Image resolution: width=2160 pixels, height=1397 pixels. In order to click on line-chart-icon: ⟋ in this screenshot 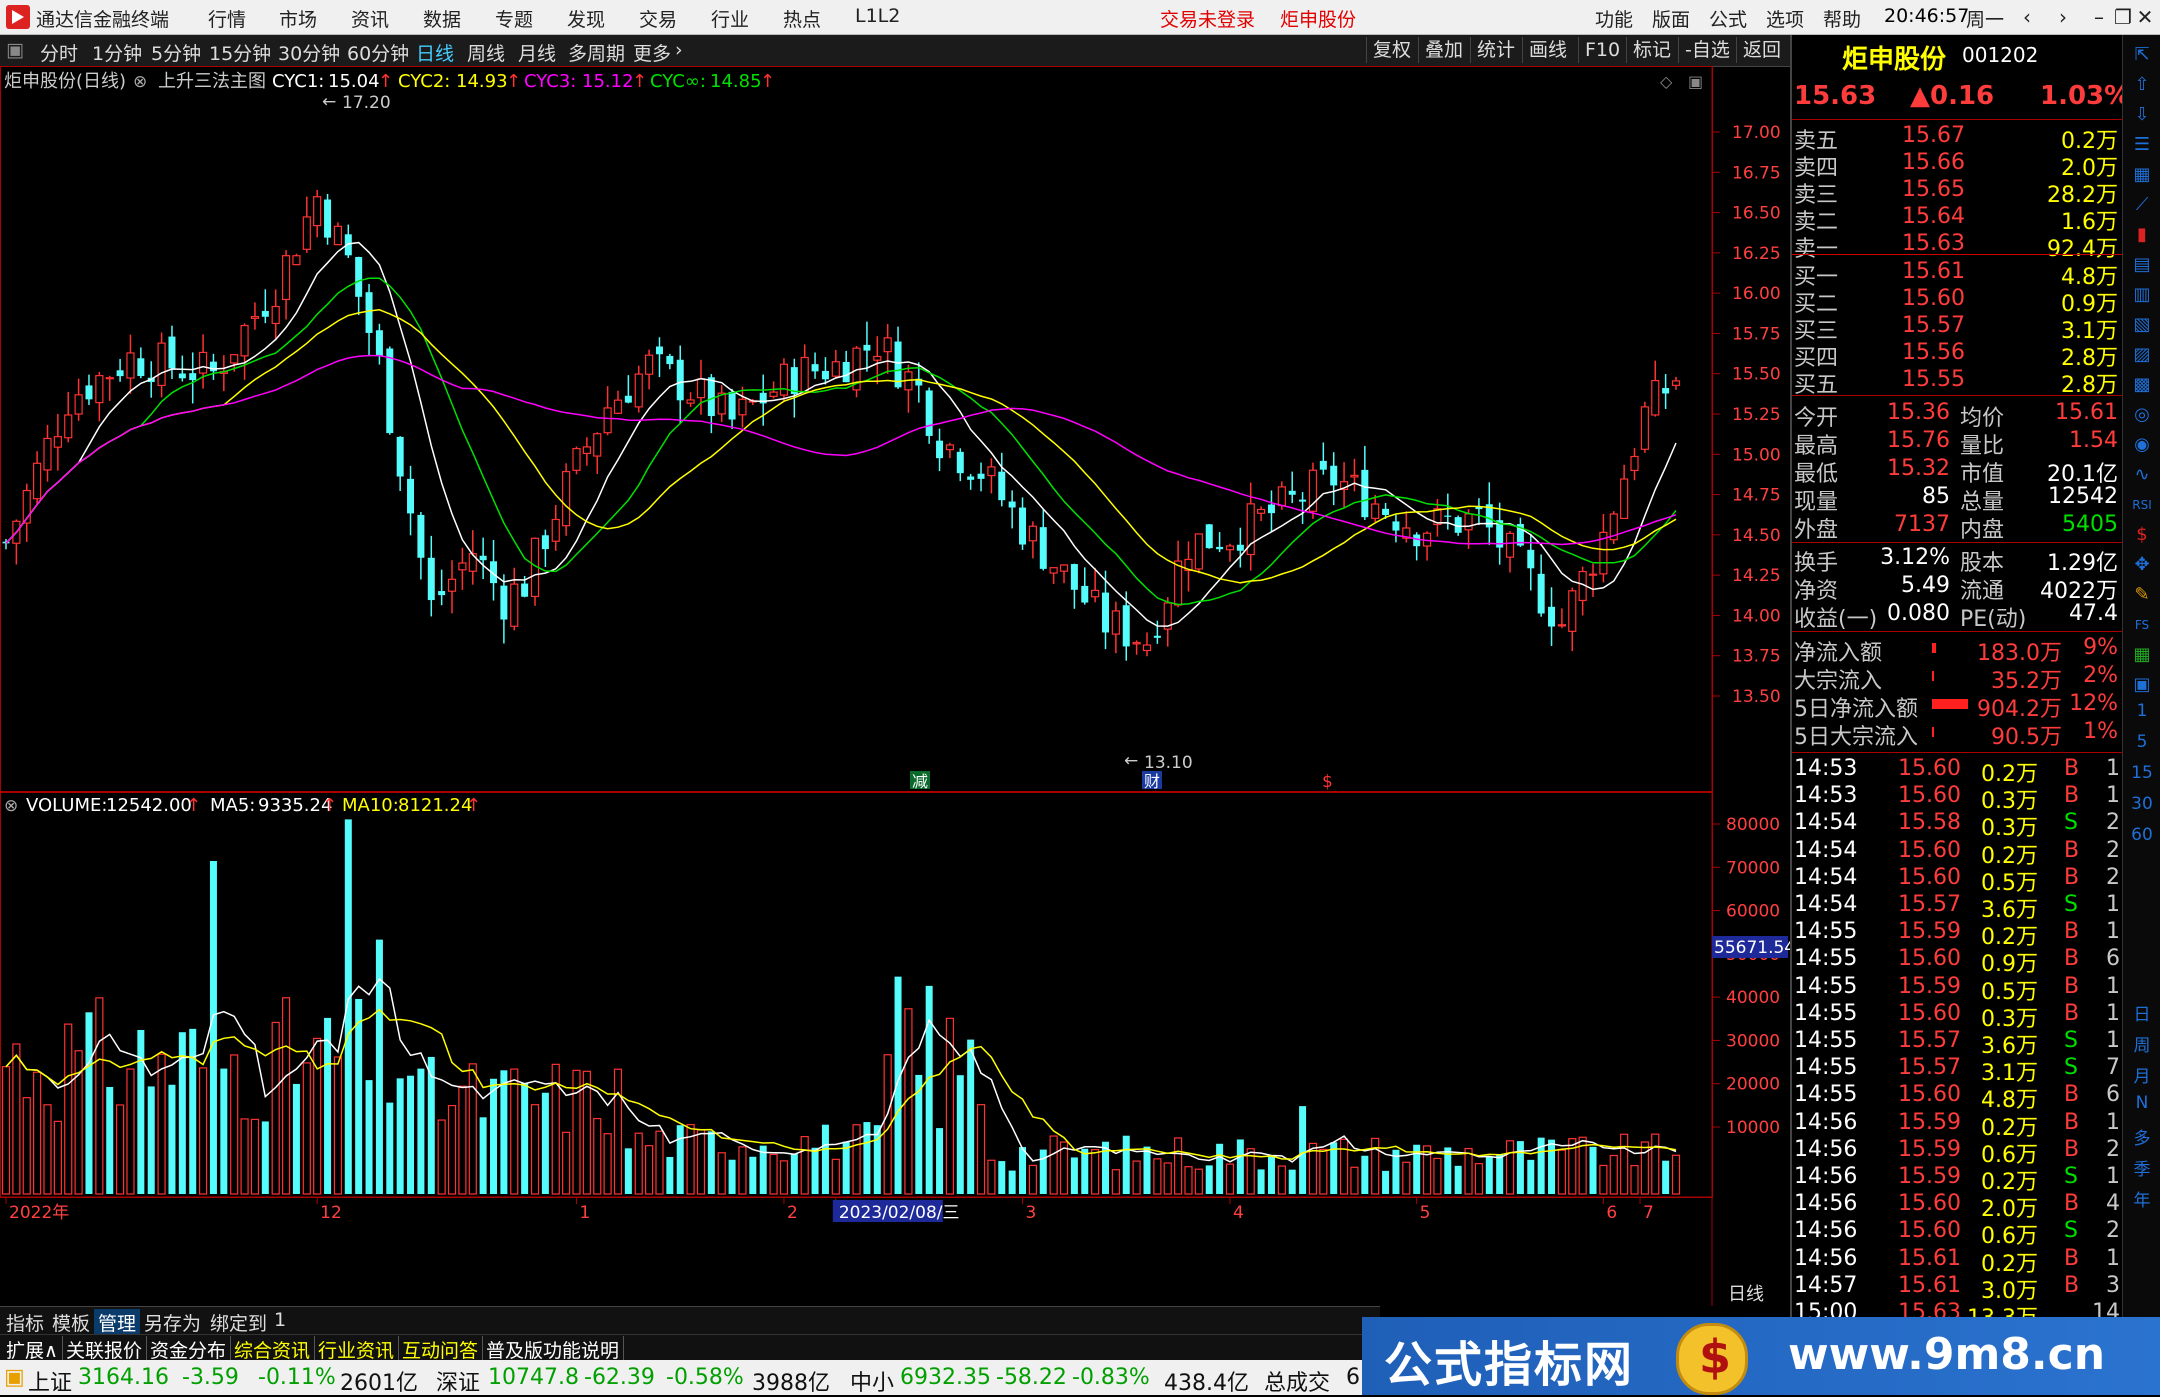, I will do `click(2142, 205)`.